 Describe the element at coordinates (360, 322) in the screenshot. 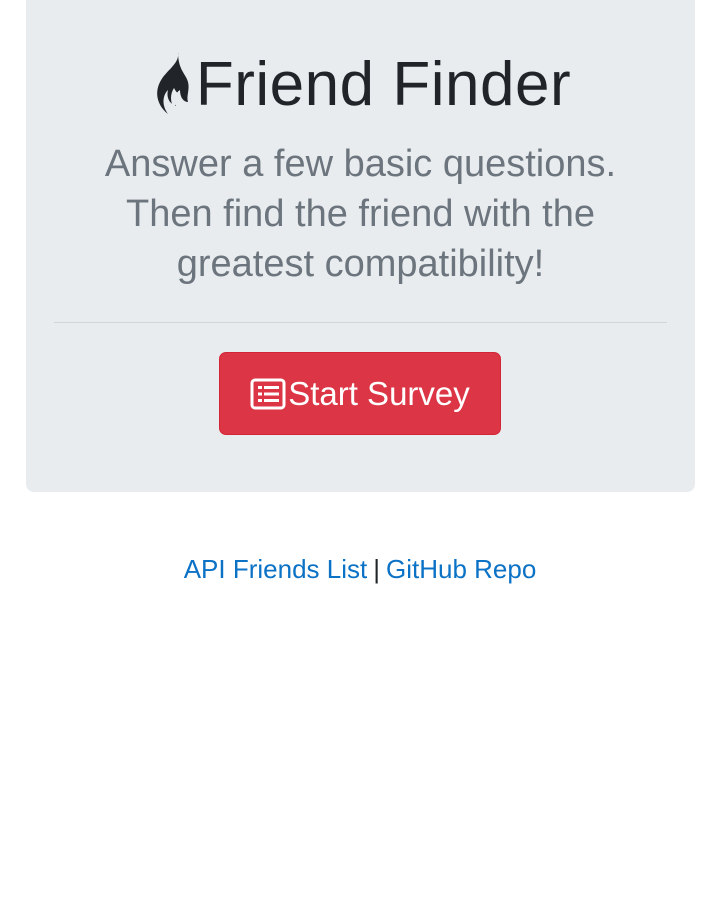

I see `divider` at that location.